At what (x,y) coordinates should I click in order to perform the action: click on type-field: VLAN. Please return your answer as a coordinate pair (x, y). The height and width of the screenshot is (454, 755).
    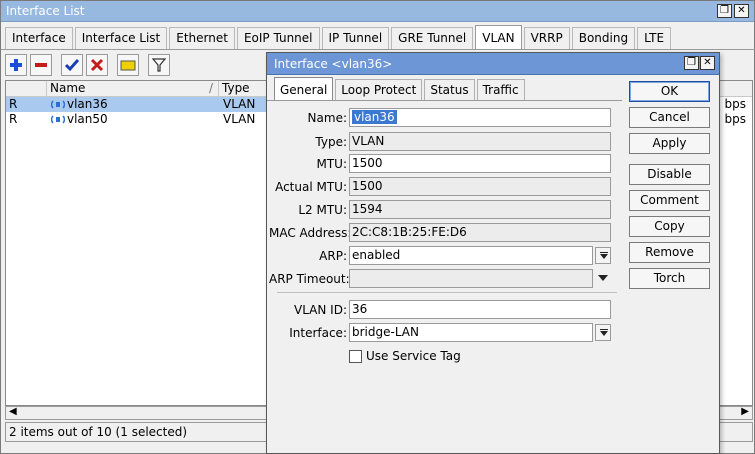
    Looking at the image, I should click on (480, 141).